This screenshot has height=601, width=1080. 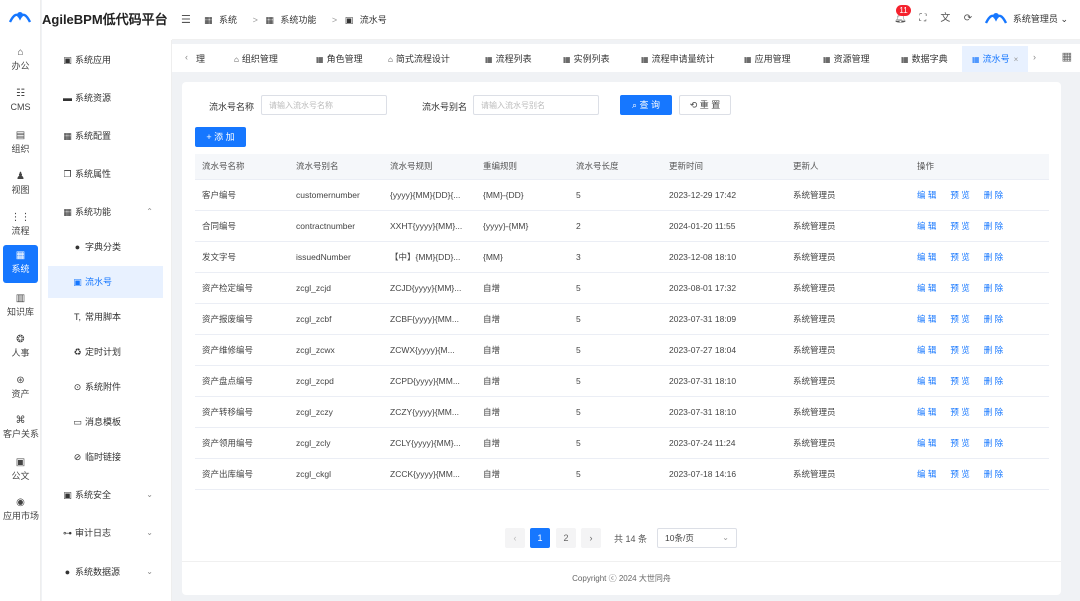 I want to click on page-size-select: 10条/页 ⌄, so click(x=697, y=538).